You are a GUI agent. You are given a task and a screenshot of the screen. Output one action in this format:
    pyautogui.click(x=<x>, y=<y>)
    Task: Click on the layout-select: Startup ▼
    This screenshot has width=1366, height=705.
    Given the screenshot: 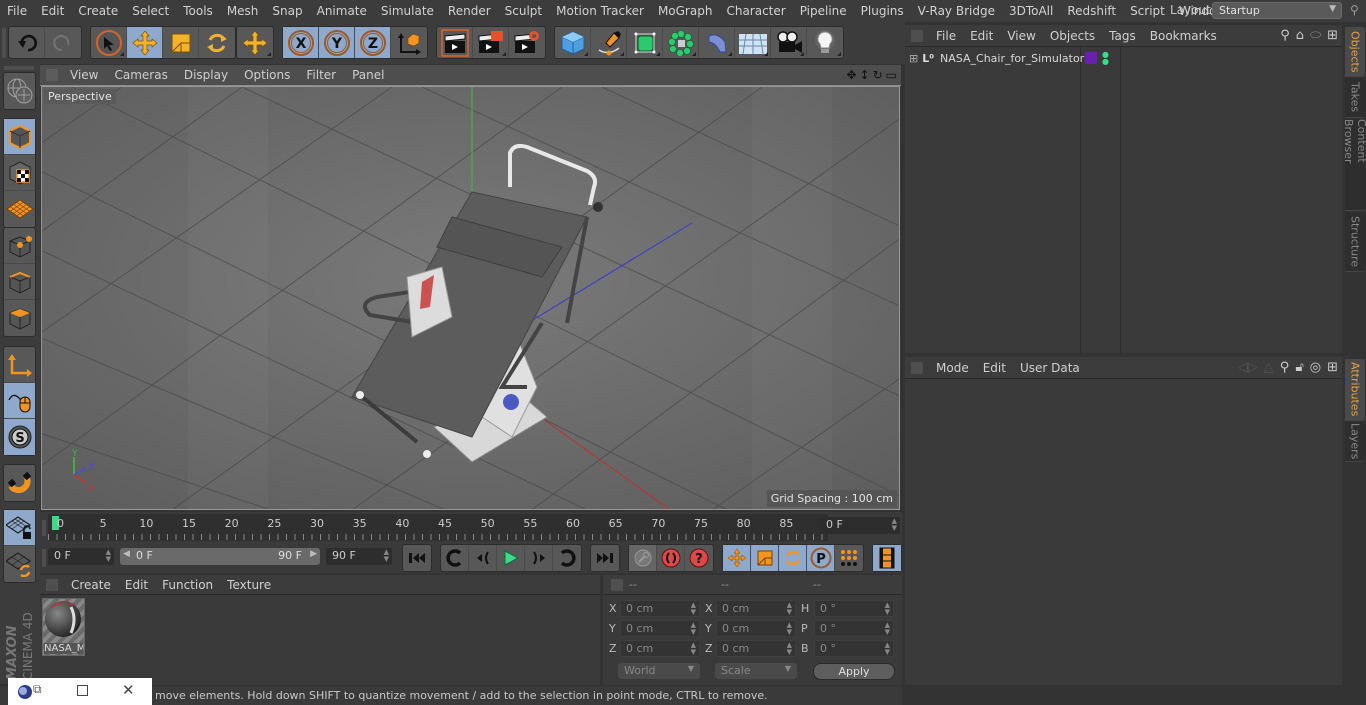 What is the action you would take?
    pyautogui.click(x=1277, y=10)
    